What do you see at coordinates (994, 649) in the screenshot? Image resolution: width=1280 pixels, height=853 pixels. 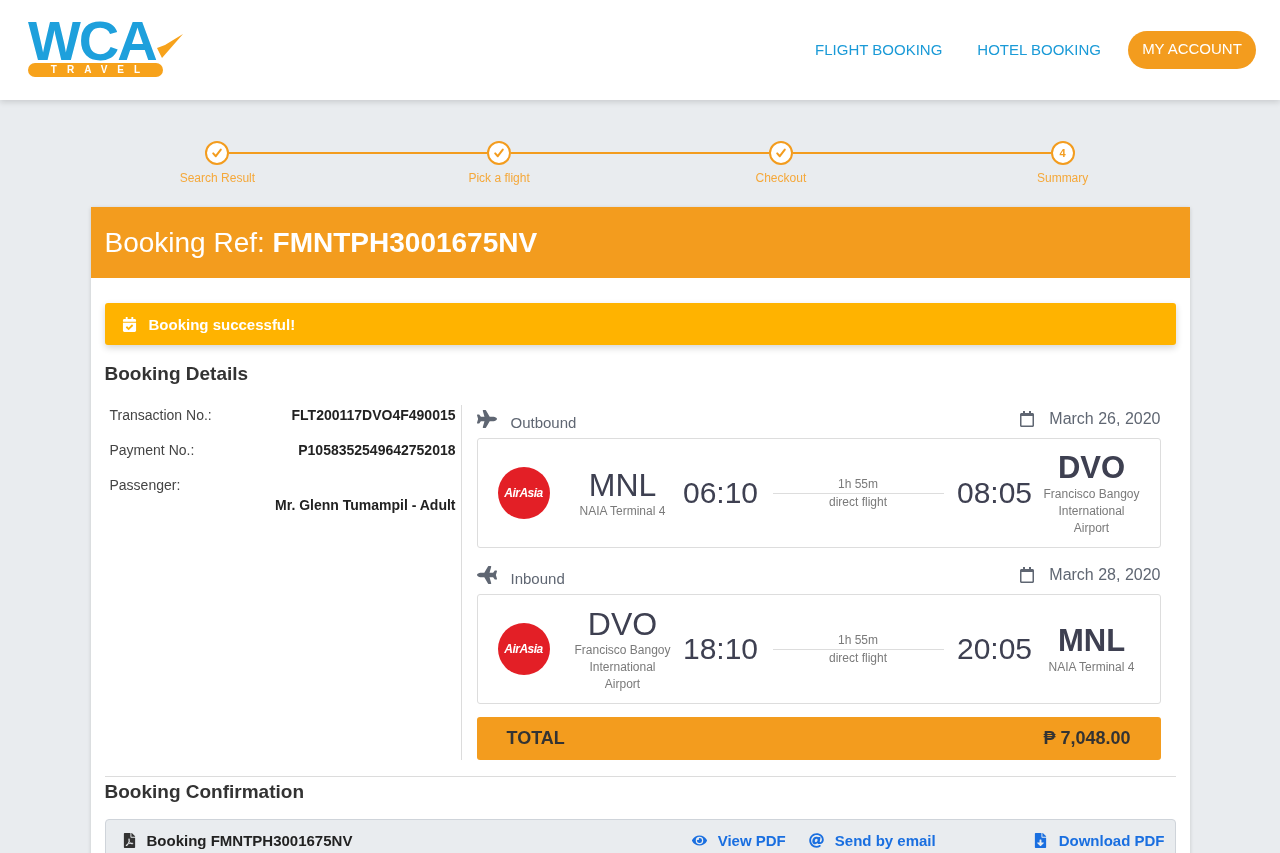 I see `arrival-time: 20:05` at bounding box center [994, 649].